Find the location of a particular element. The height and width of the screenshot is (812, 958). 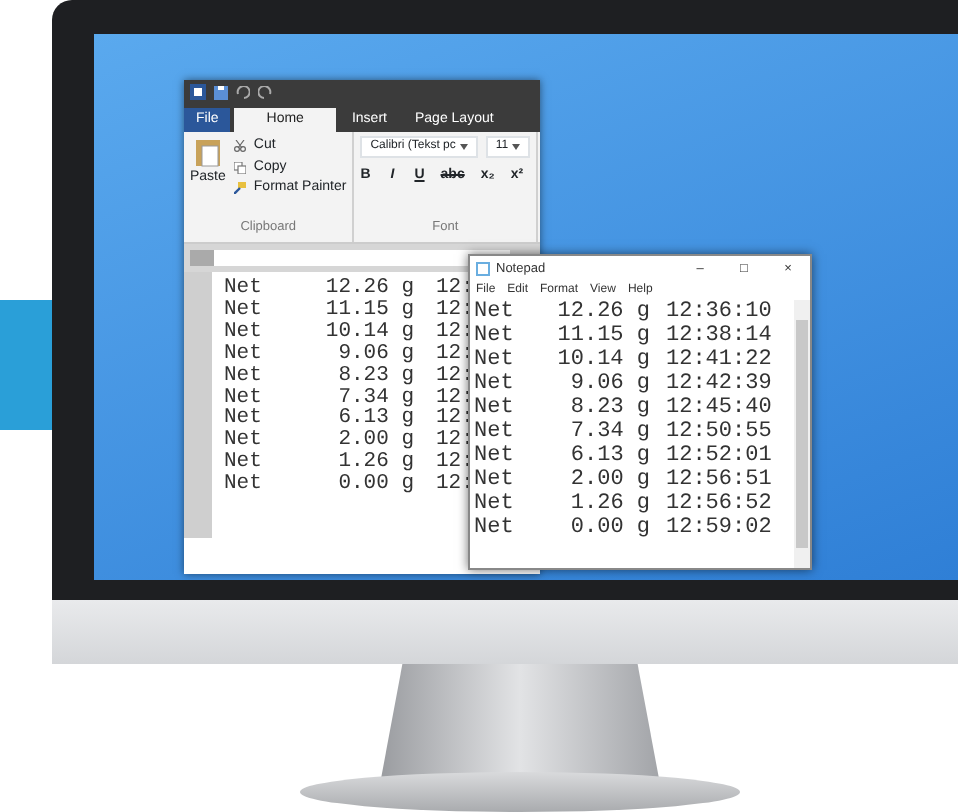

time-value: 12:38:14 is located at coordinates (719, 336).